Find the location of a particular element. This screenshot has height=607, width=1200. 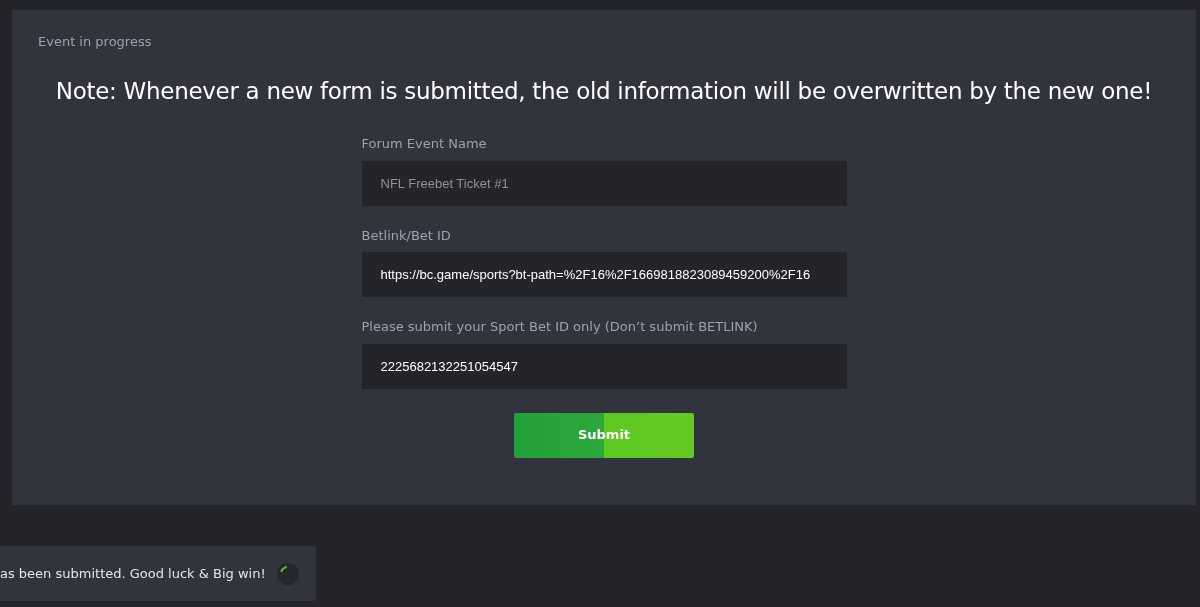

input-field: 2225682132251054547 is located at coordinates (604, 366).